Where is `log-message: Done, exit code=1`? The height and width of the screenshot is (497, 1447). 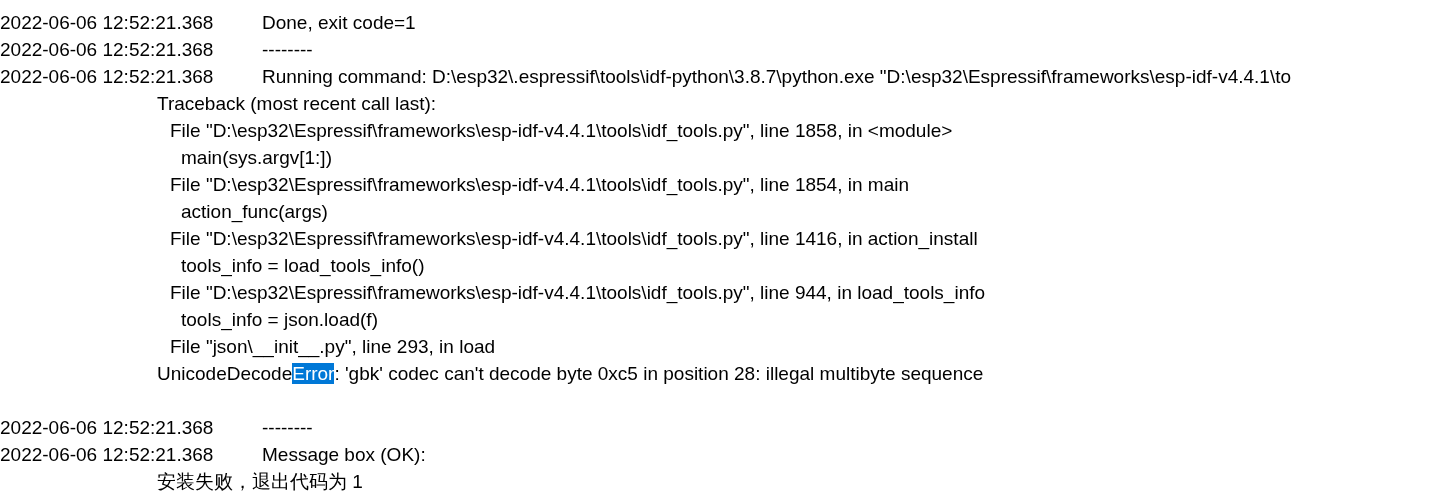 log-message: Done, exit code=1 is located at coordinates (339, 23).